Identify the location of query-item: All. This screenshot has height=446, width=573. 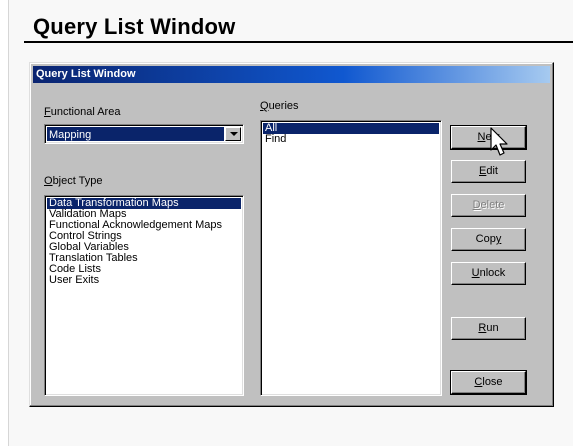
(351, 128).